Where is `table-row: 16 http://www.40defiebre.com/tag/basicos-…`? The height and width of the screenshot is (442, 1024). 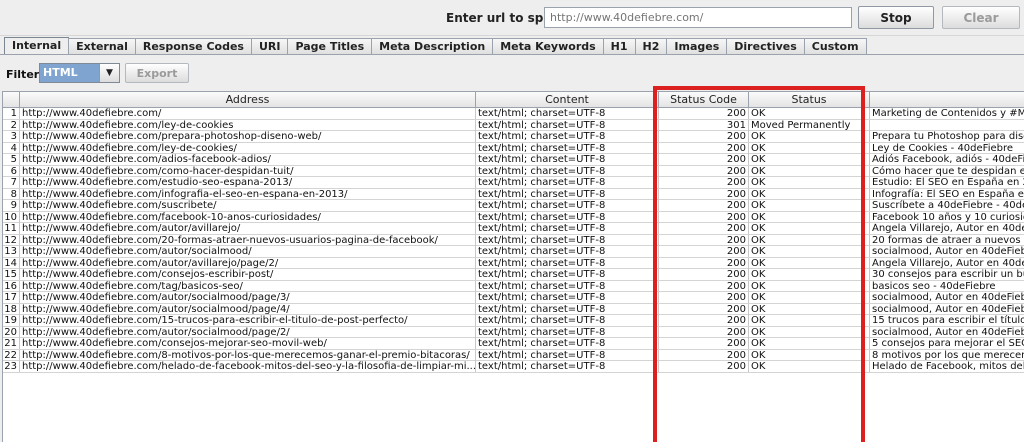 table-row: 16 http://www.40defiebre.com/tag/basicos-… is located at coordinates (513, 286).